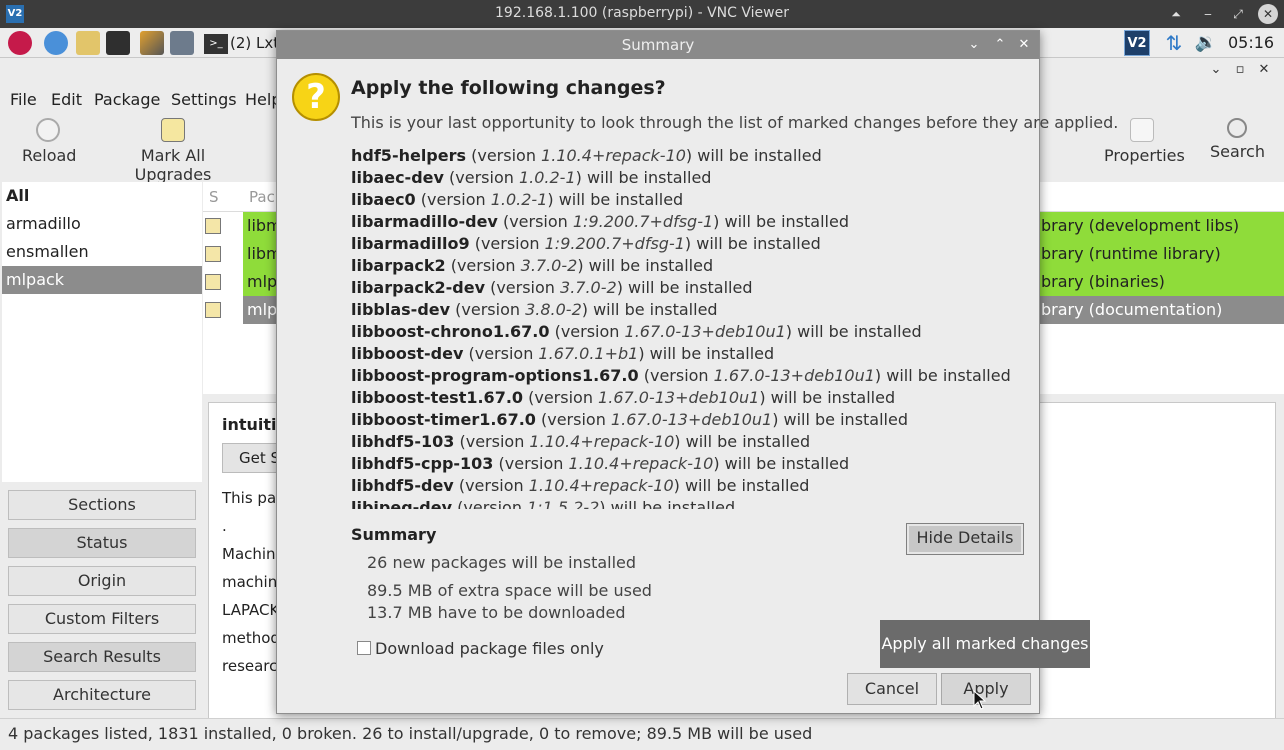  What do you see at coordinates (422, 463) in the screenshot?
I see `change-package: libhdf5-cpp-103` at bounding box center [422, 463].